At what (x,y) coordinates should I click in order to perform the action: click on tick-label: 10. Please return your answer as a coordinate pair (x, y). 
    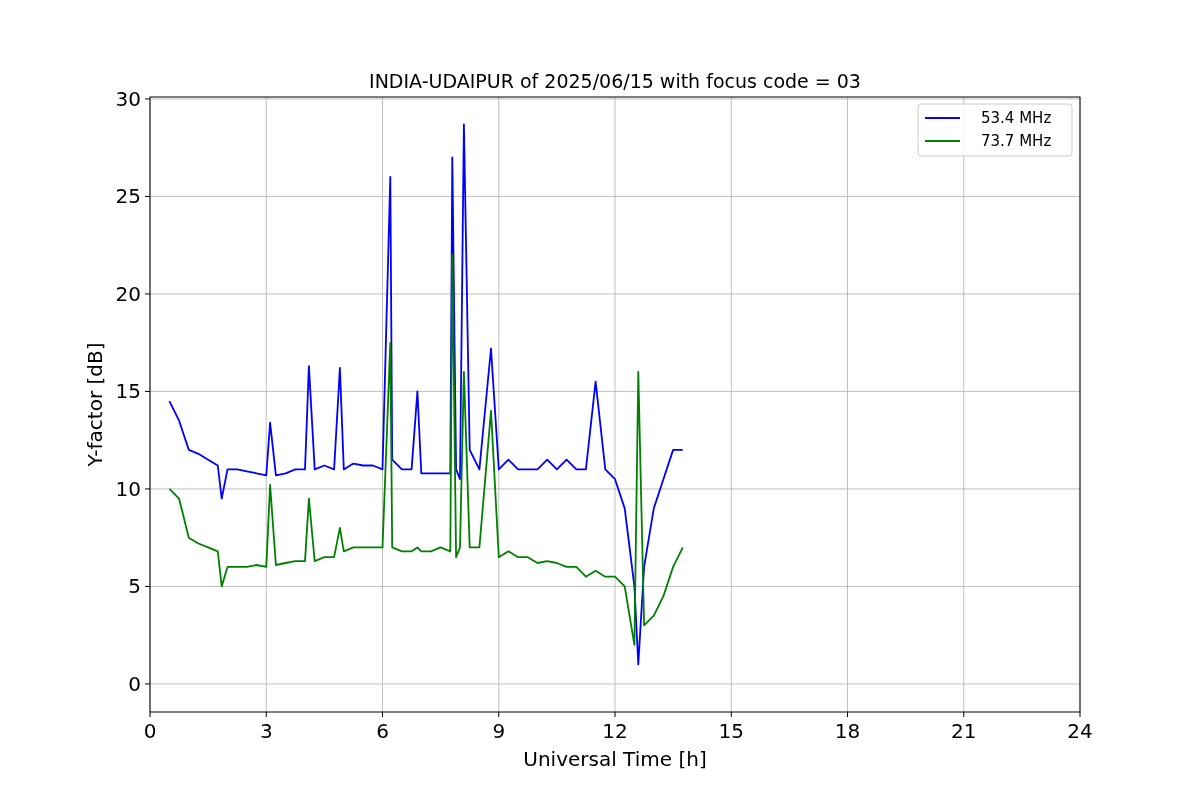
    Looking at the image, I should click on (128, 488).